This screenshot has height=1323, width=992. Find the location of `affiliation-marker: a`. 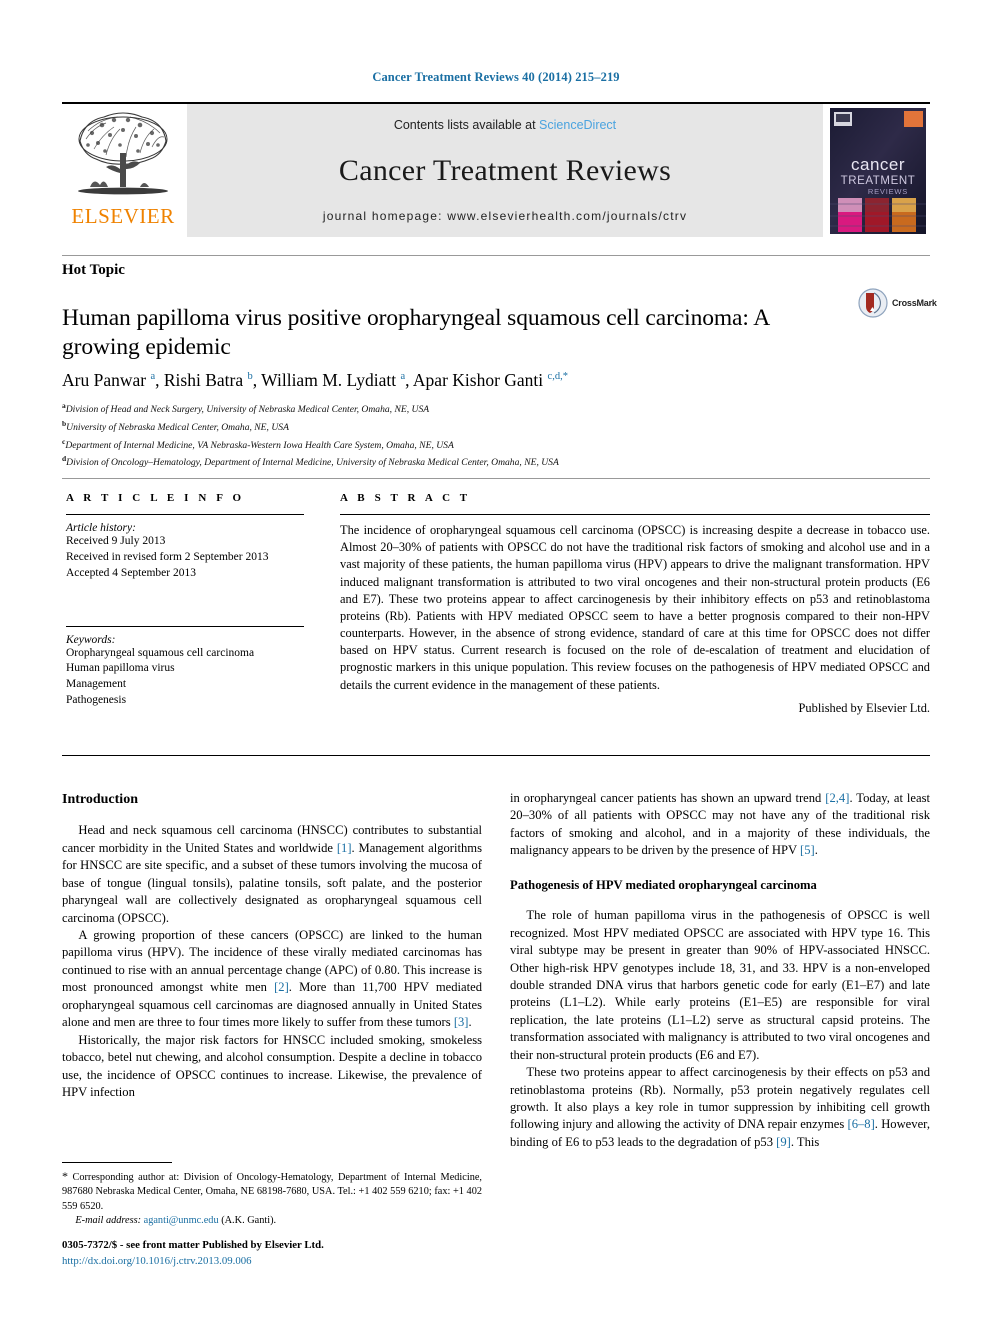

affiliation-marker: a is located at coordinates (64, 405).